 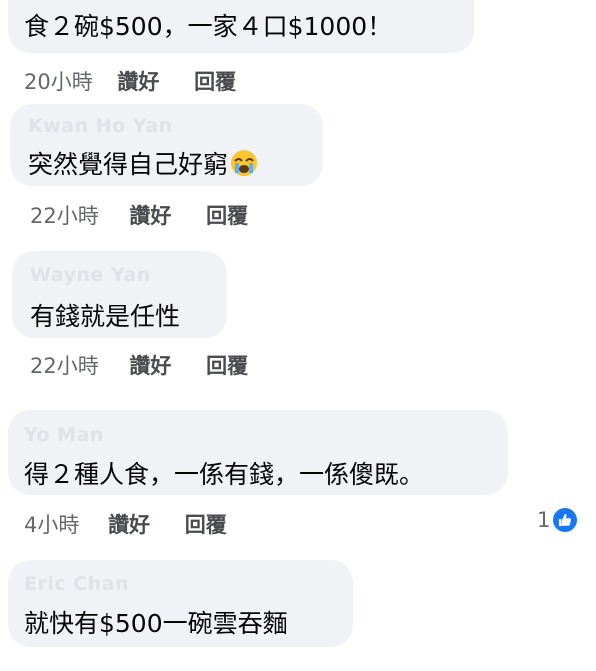 I want to click on comment-meta-2: 22小時 讚好 回覆, so click(x=139, y=215).